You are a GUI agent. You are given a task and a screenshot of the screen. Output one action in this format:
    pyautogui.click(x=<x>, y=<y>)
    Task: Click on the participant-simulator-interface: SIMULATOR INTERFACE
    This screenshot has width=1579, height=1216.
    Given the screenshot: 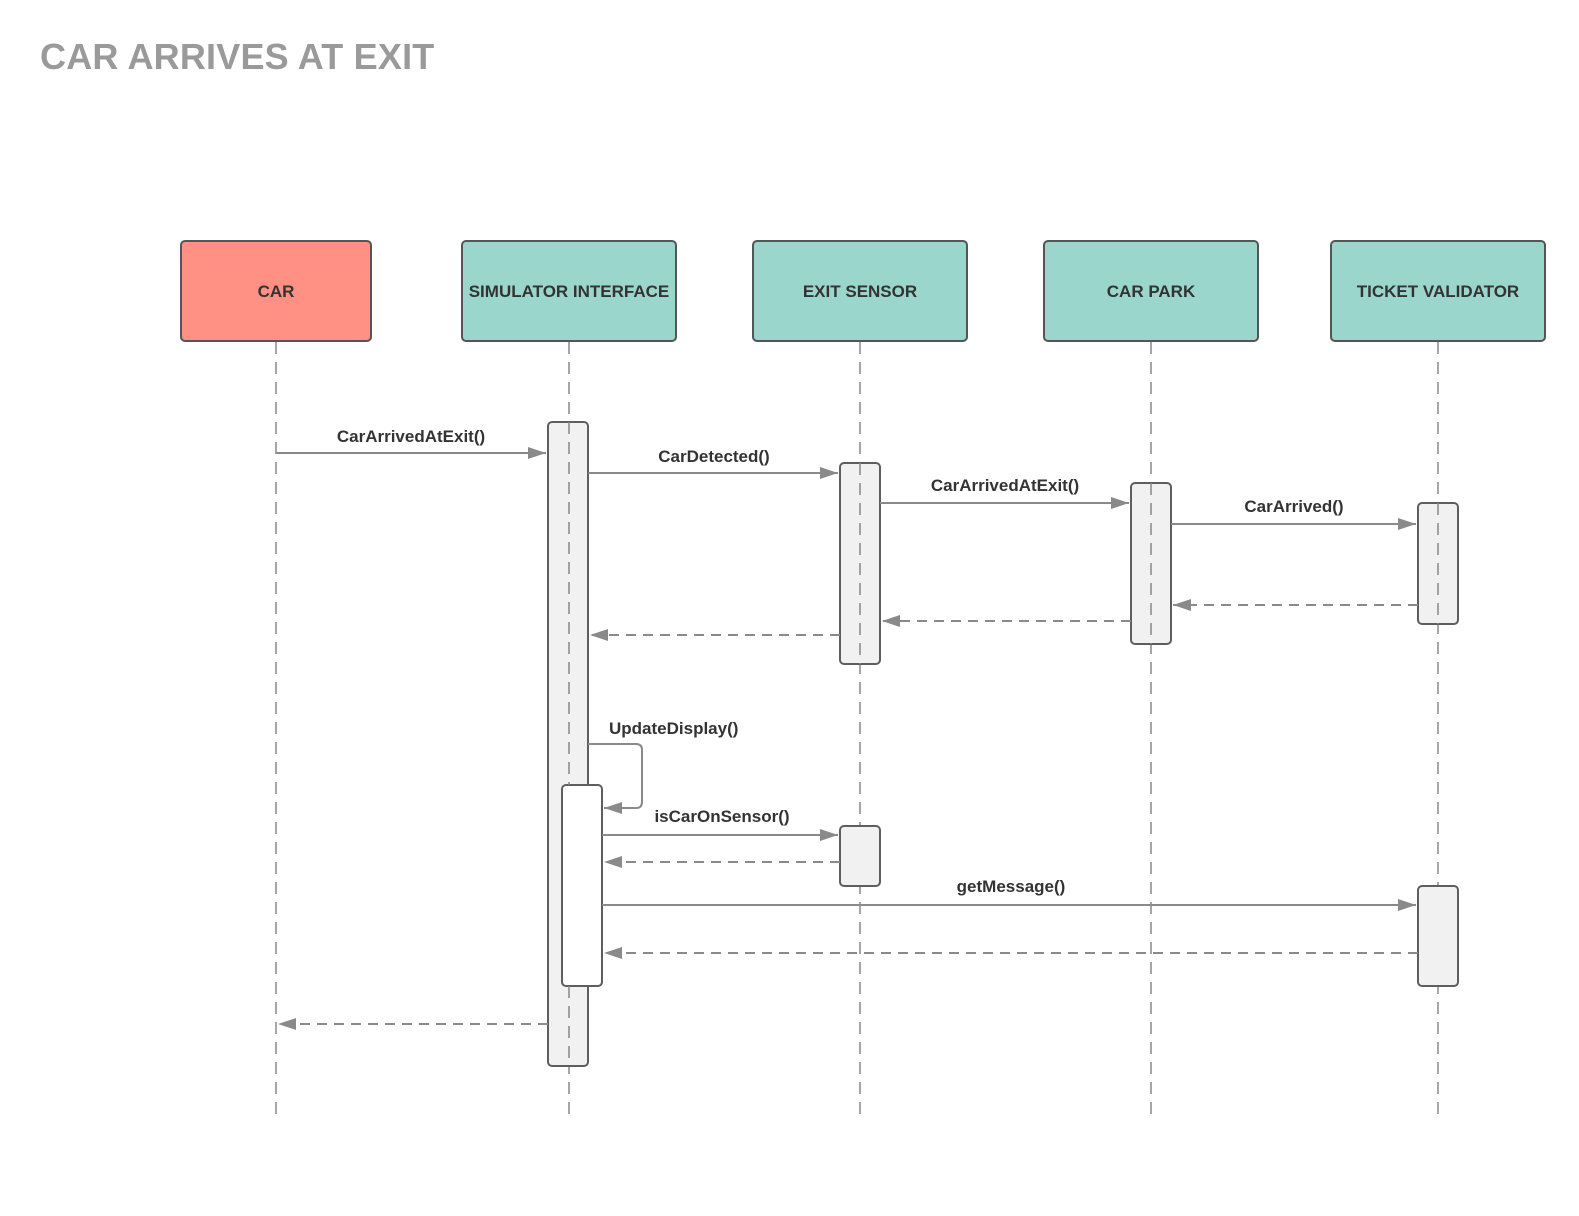 What is the action you would take?
    pyautogui.click(x=569, y=291)
    